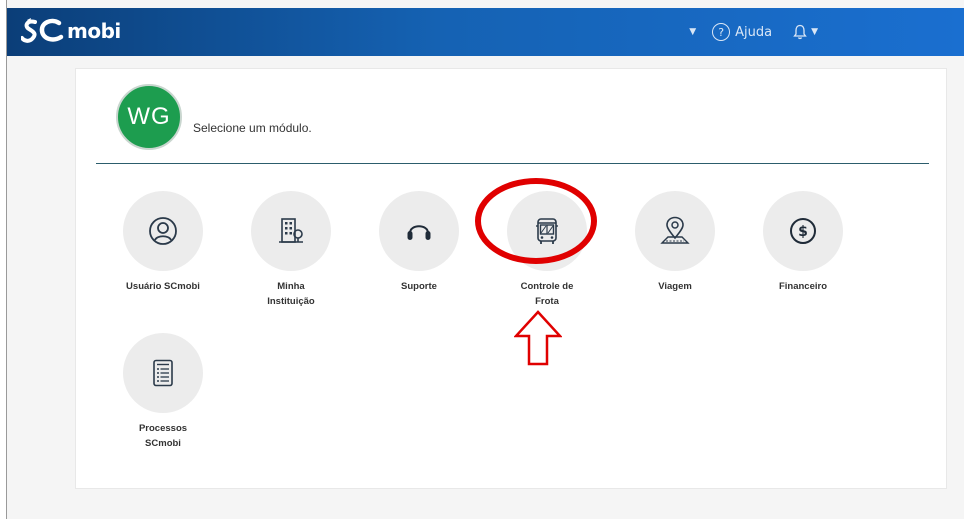 The image size is (964, 519). I want to click on scmobi-logo: mobi, so click(71, 31).